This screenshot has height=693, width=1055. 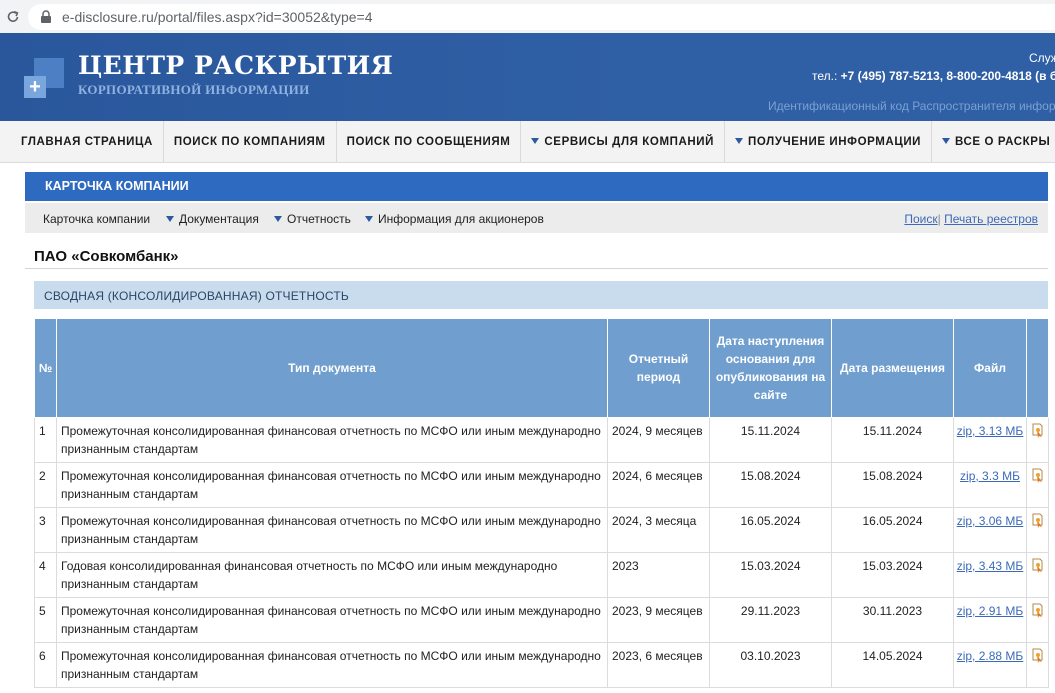 I want to click on row-period: 2023, 6 месяцев, so click(x=658, y=665).